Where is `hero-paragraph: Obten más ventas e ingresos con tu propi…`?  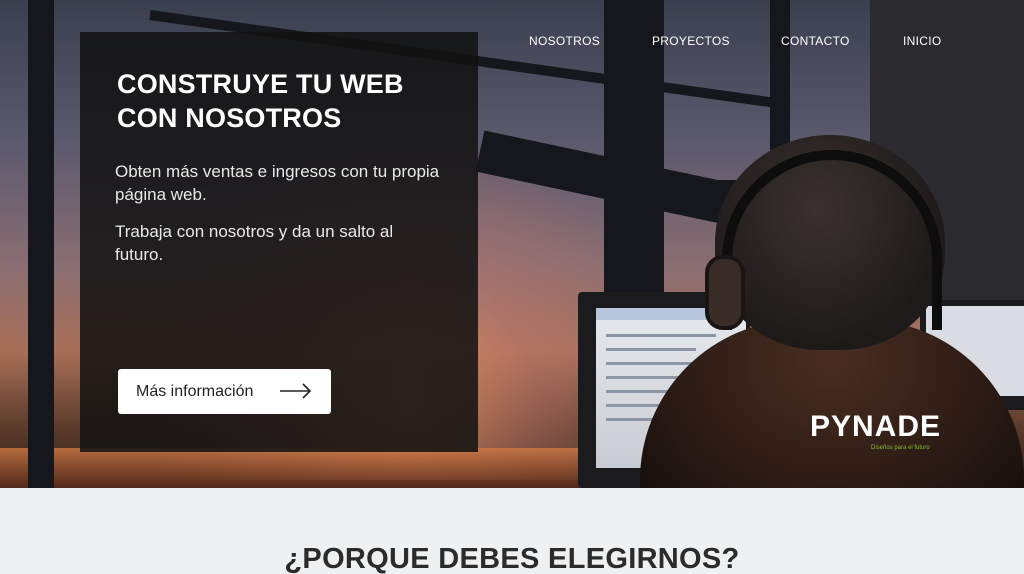
hero-paragraph: Obten más ventas e ingresos con tu propi… is located at coordinates (277, 183).